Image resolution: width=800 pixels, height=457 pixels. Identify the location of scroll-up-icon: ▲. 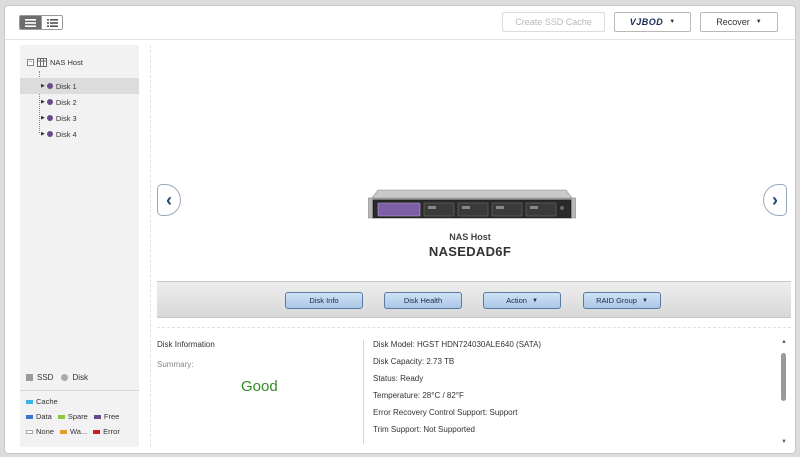
(784, 342).